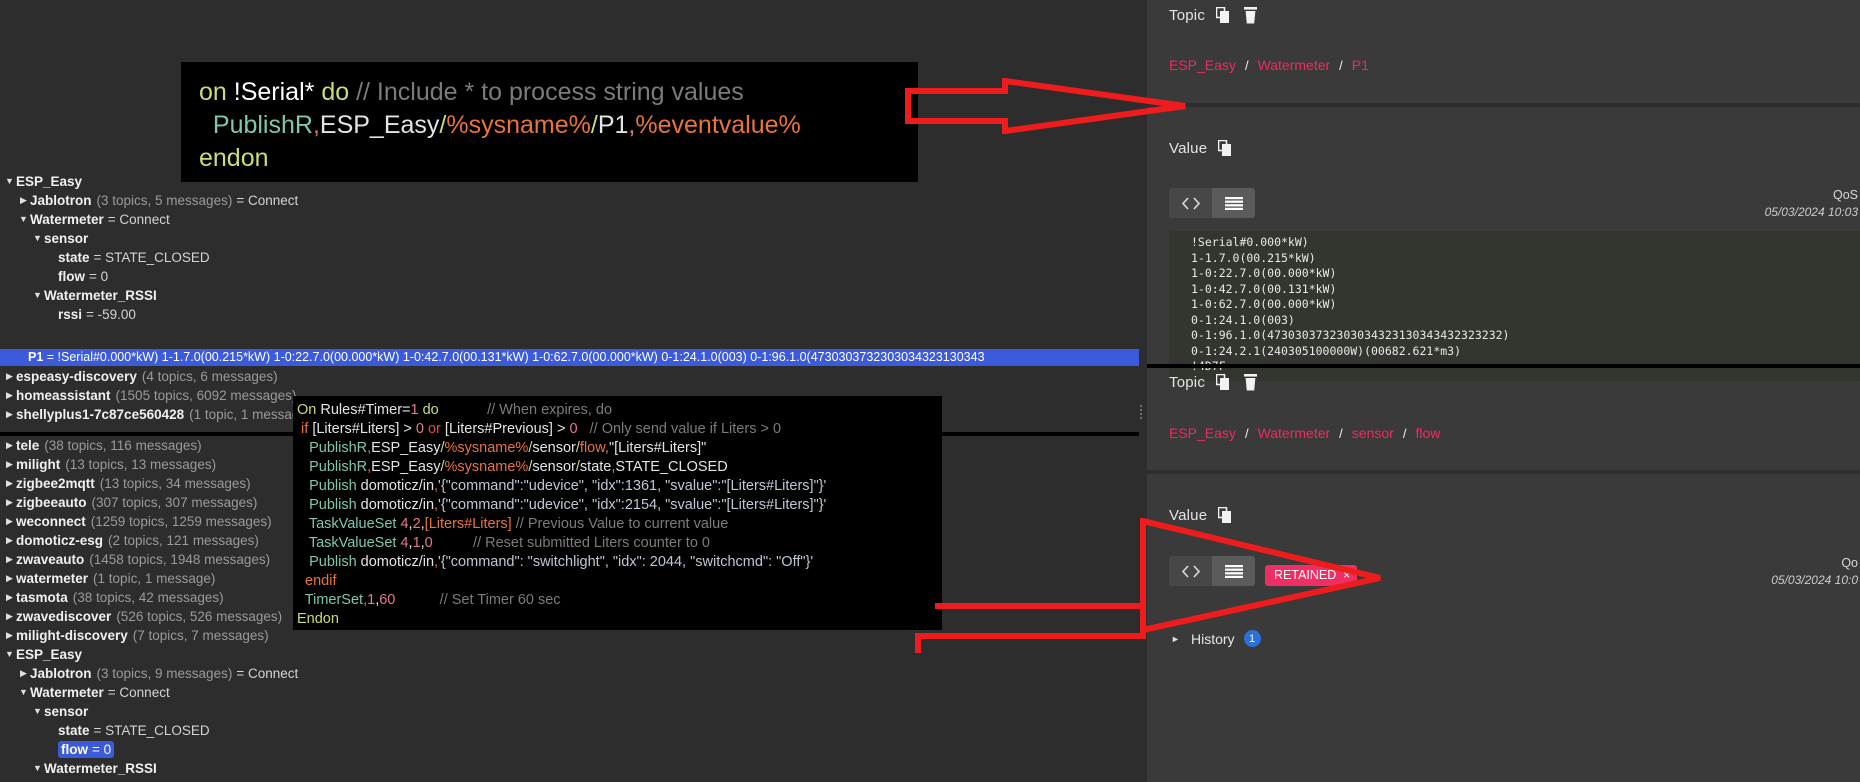 This screenshot has width=1860, height=782. I want to click on code-token: state, so click(595, 467).